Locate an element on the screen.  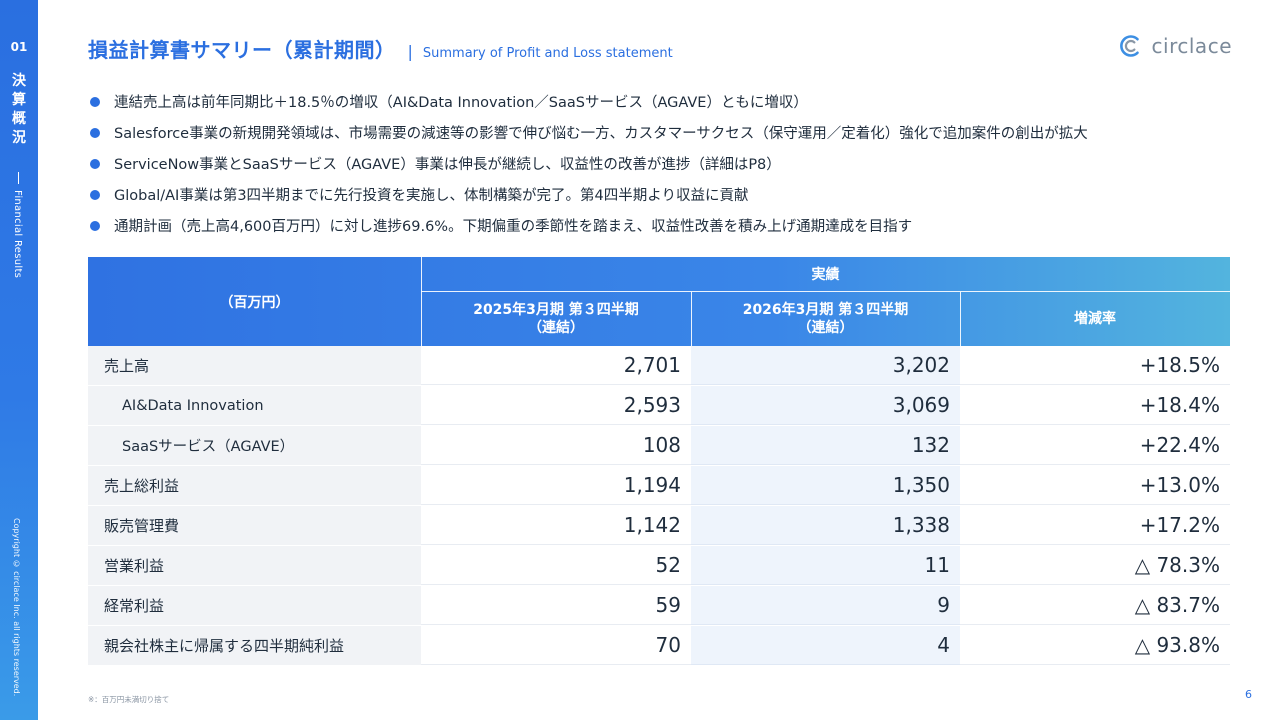
page-number: 6 is located at coordinates (1248, 694).